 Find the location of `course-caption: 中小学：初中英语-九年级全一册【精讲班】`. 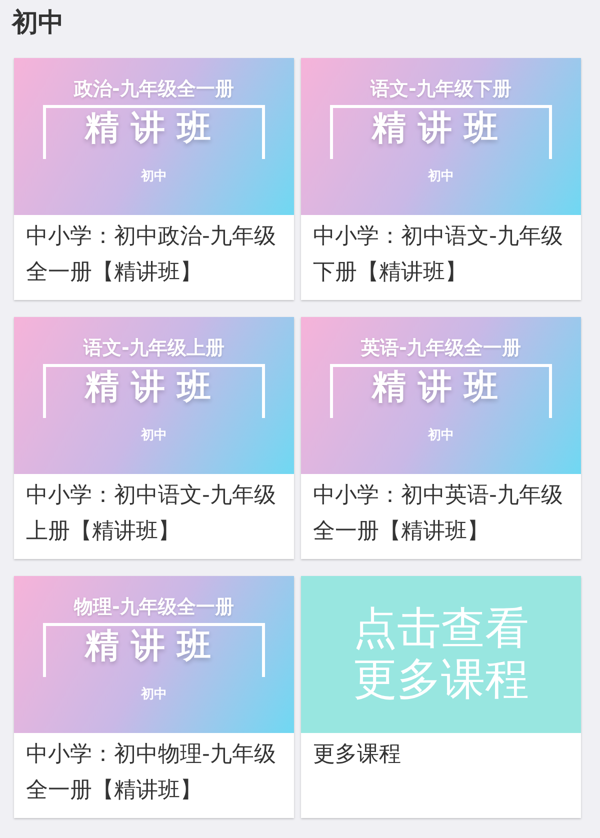

course-caption: 中小学：初中英语-九年级全一册【精讲班】 is located at coordinates (438, 514).